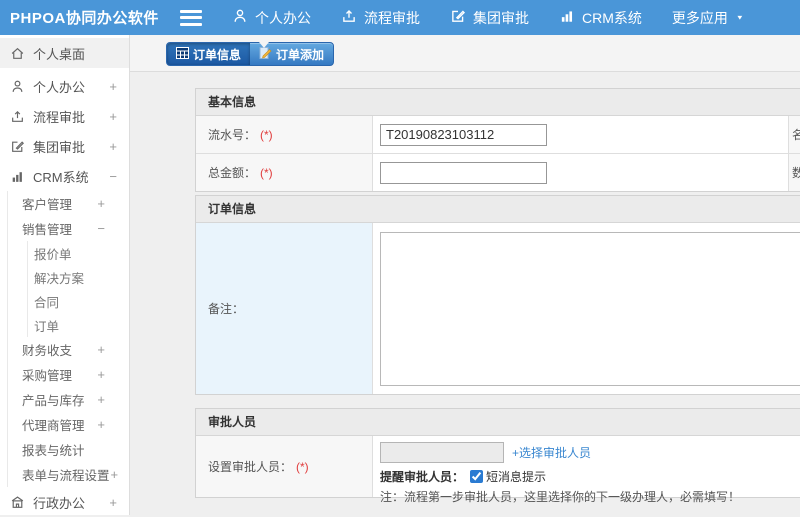  What do you see at coordinates (463, 172) in the screenshot?
I see `total-amount-input` at bounding box center [463, 172].